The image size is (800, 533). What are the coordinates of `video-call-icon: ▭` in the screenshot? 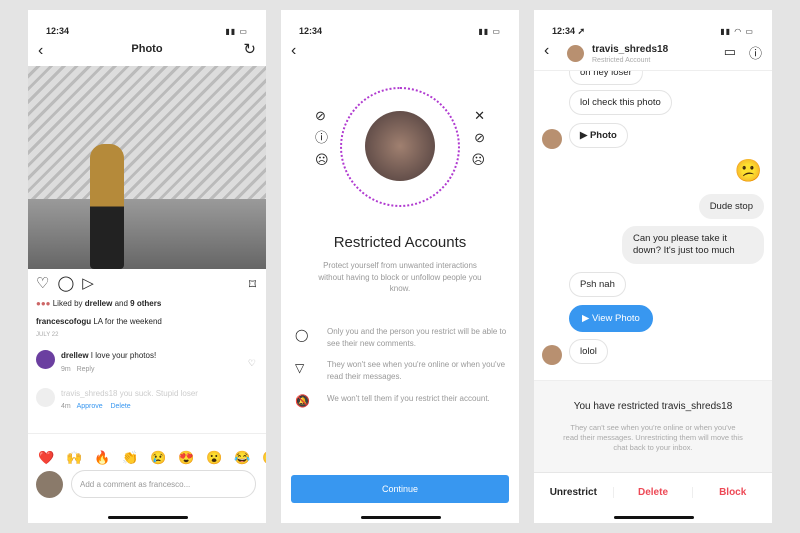 It's located at (730, 52).